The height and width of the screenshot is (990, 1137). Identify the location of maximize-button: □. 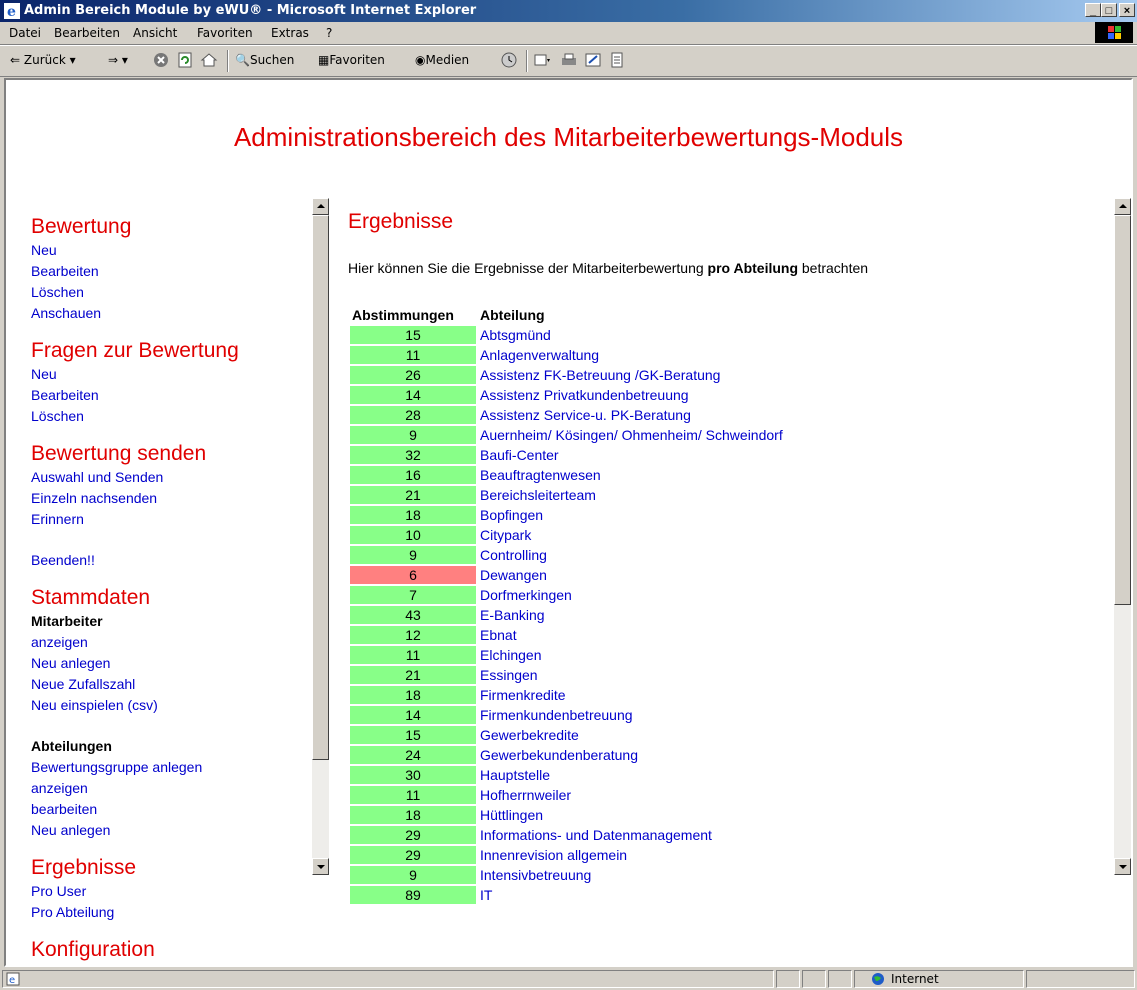
(1109, 10).